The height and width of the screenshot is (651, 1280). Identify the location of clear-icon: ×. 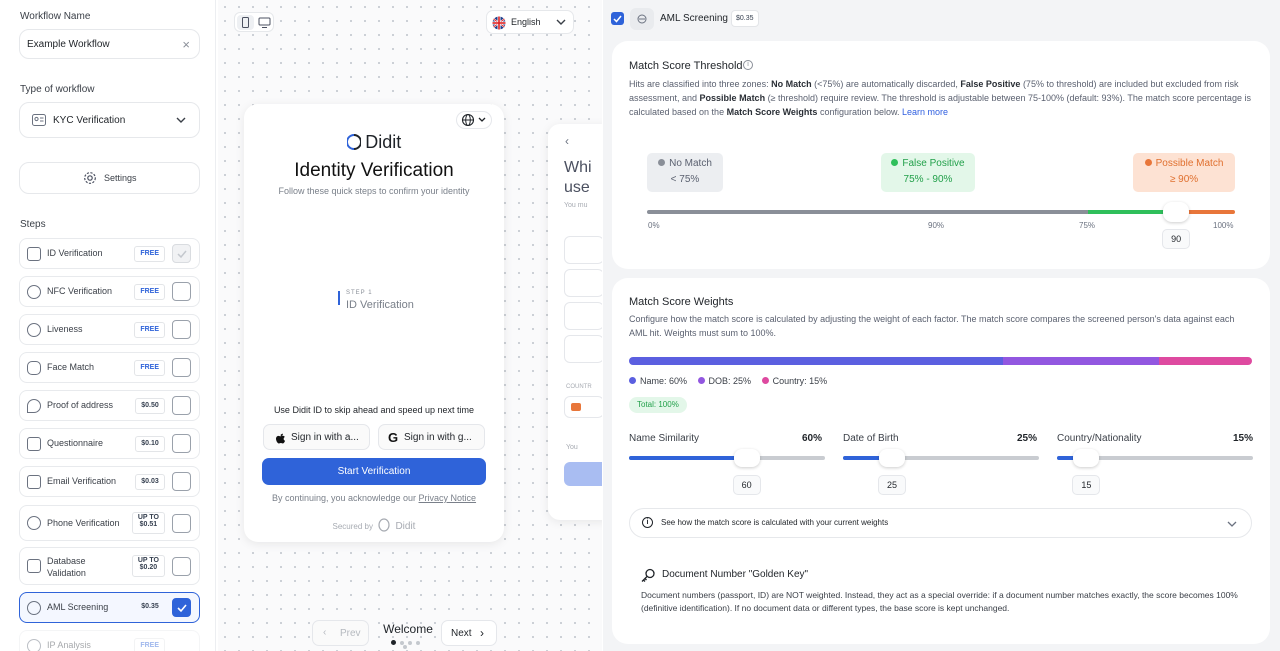
(186, 44).